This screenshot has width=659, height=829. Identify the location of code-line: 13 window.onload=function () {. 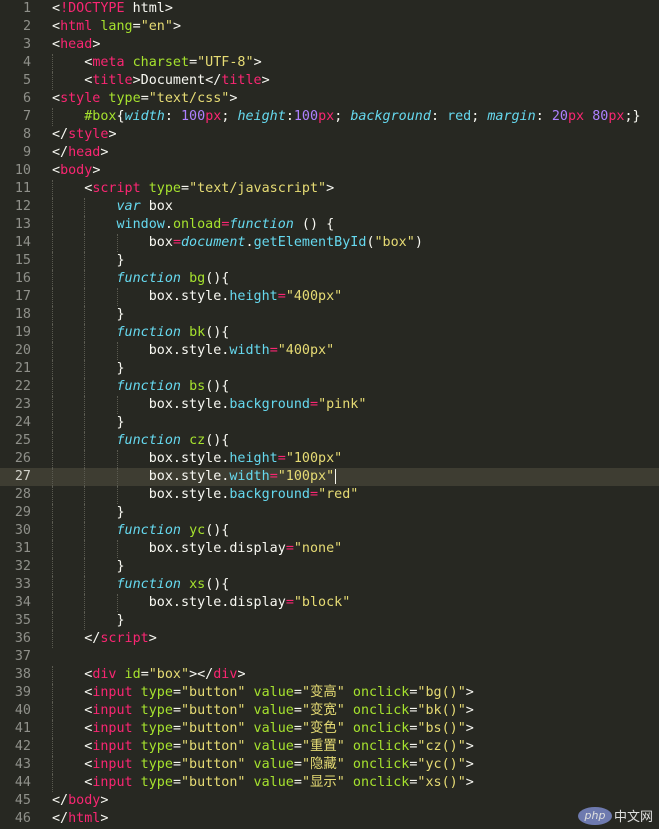
(329, 225).